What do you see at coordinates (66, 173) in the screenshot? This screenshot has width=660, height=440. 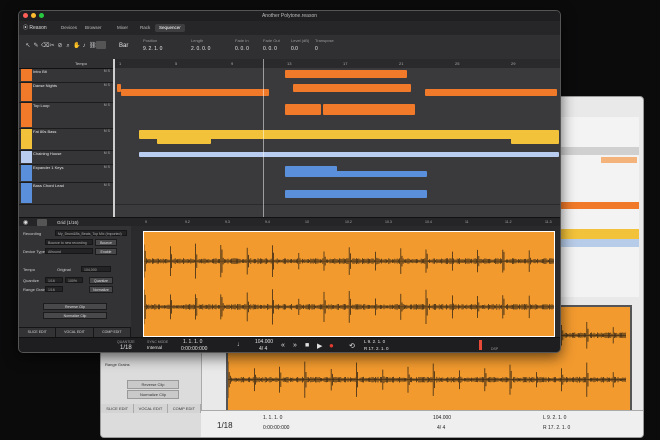 I see `track-header: Expander 1 Keys M S` at bounding box center [66, 173].